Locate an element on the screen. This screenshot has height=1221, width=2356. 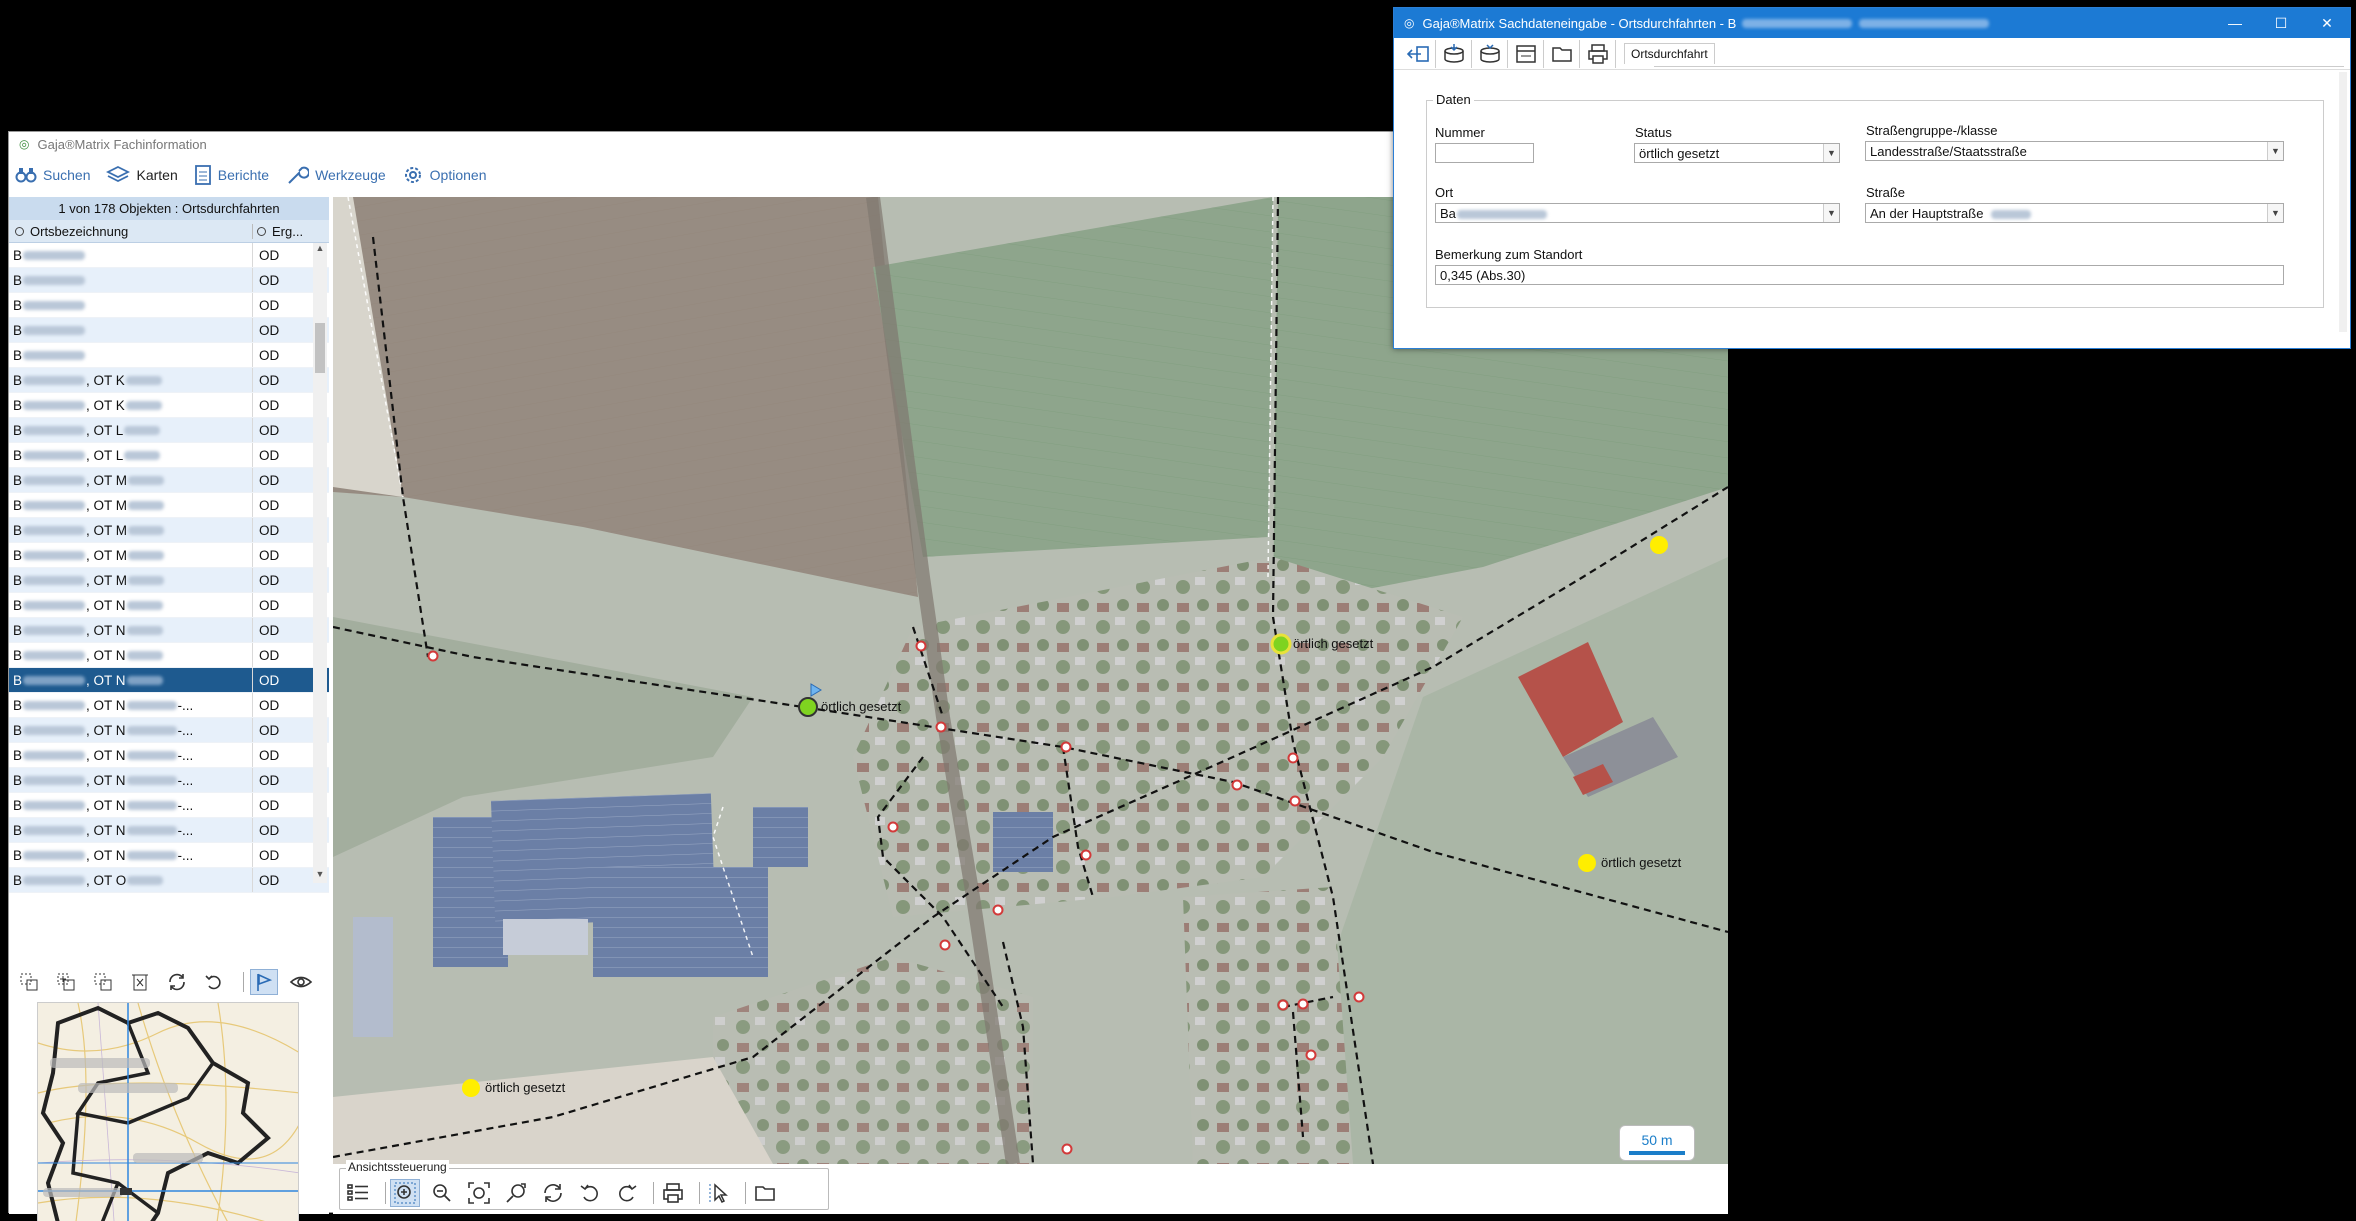
form-icon is located at coordinates (1526, 53).